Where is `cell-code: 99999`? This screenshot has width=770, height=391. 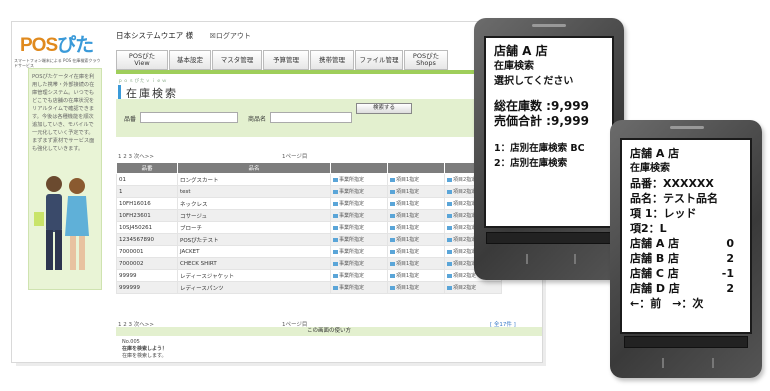
cell-code: 99999 is located at coordinates (147, 275).